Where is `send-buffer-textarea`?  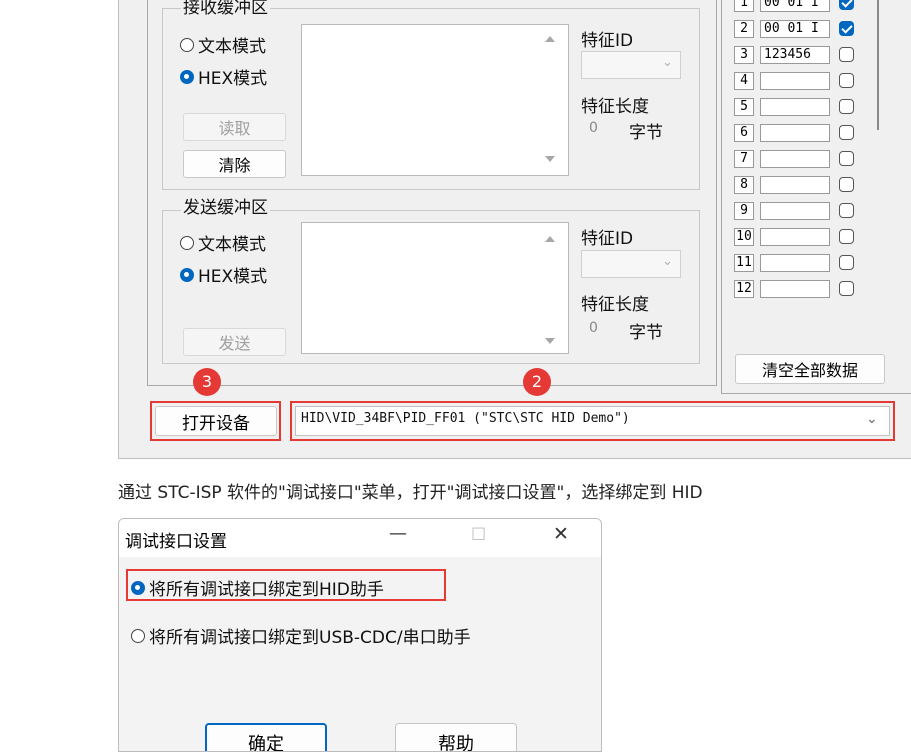 send-buffer-textarea is located at coordinates (435, 288).